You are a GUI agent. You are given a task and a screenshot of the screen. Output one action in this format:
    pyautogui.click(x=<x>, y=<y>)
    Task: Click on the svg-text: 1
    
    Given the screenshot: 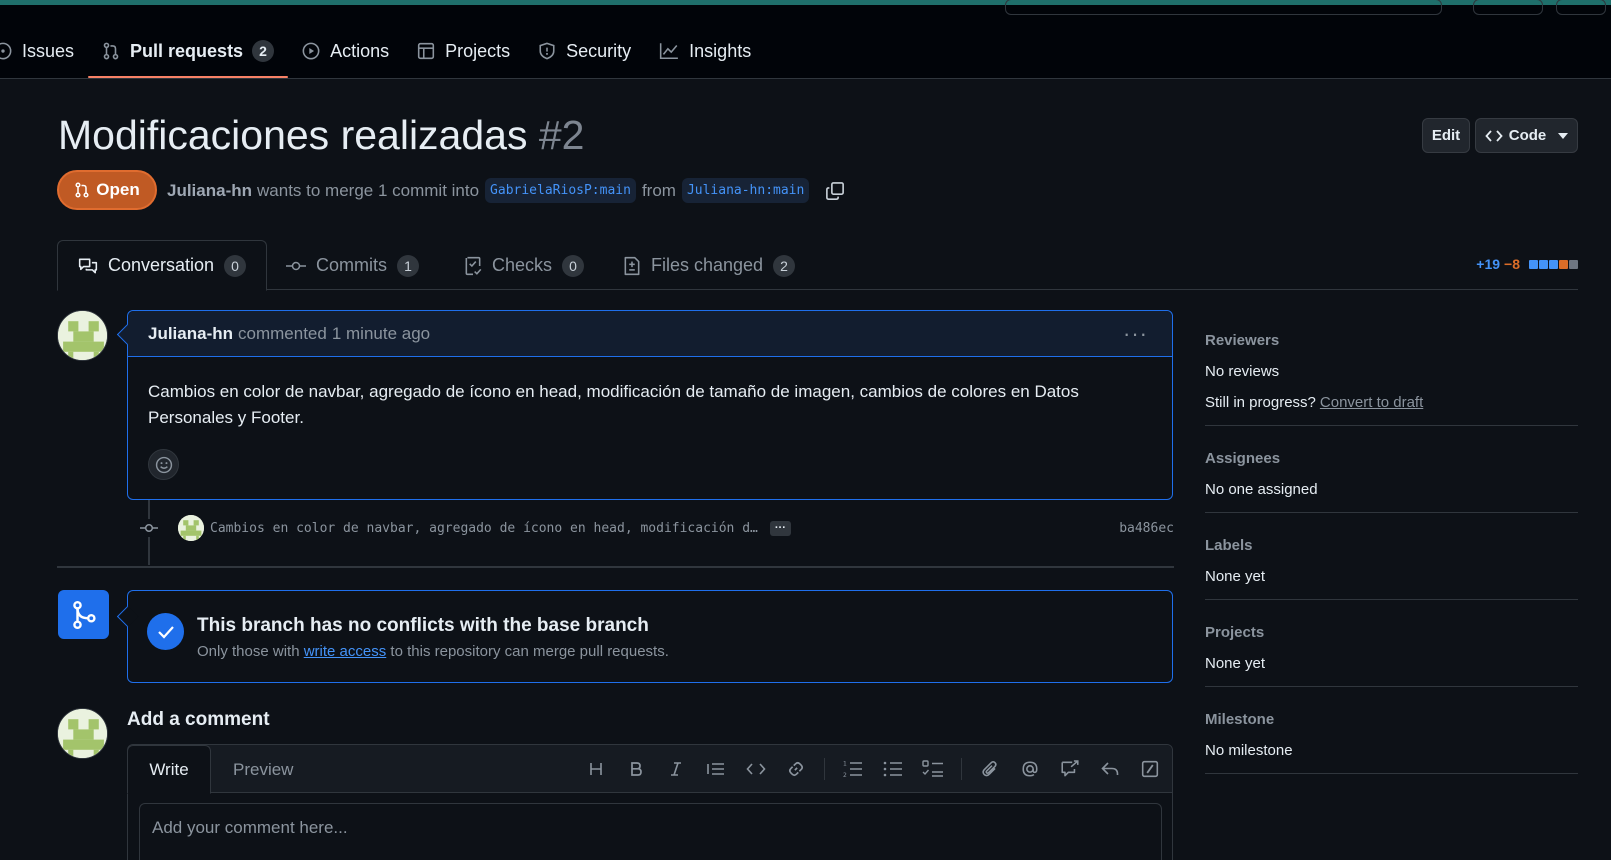 What is the action you would take?
    pyautogui.click(x=845, y=764)
    